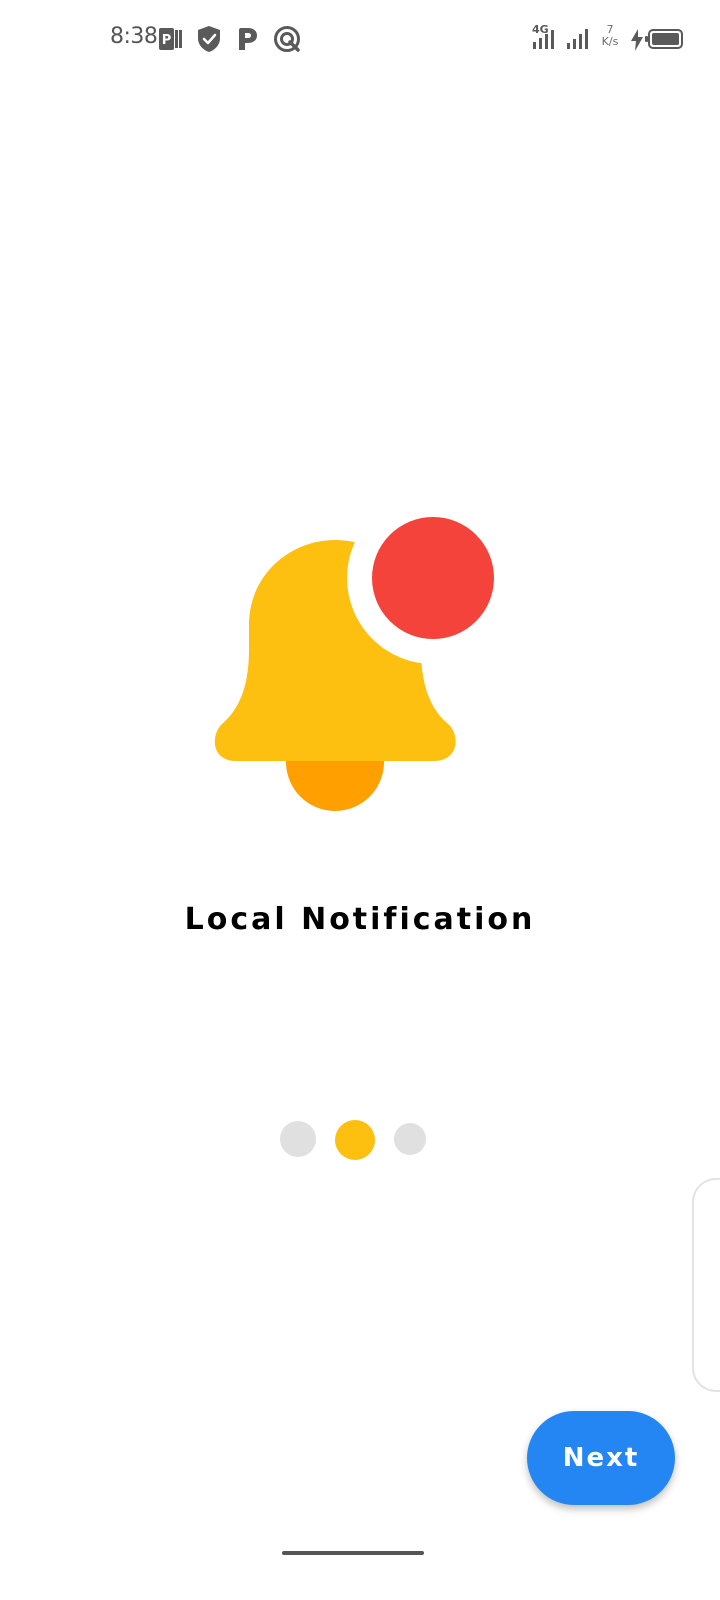 This screenshot has width=720, height=1600. What do you see at coordinates (601, 1458) in the screenshot?
I see `next-button: Next` at bounding box center [601, 1458].